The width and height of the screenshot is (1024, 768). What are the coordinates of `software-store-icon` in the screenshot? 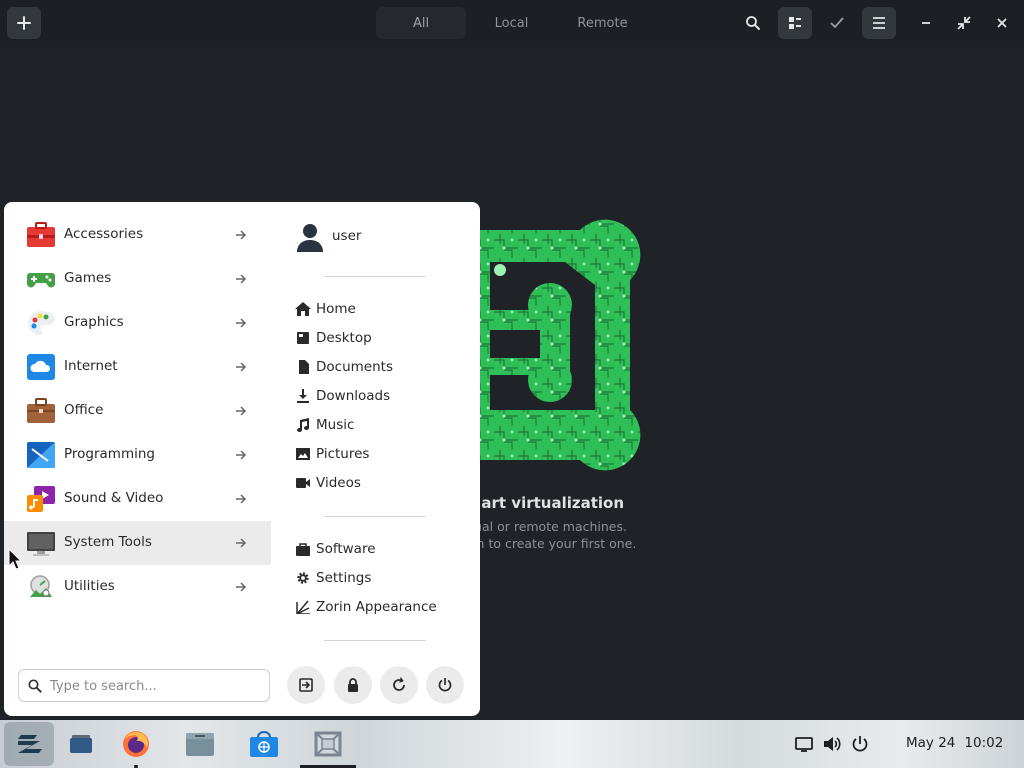 It's located at (264, 744).